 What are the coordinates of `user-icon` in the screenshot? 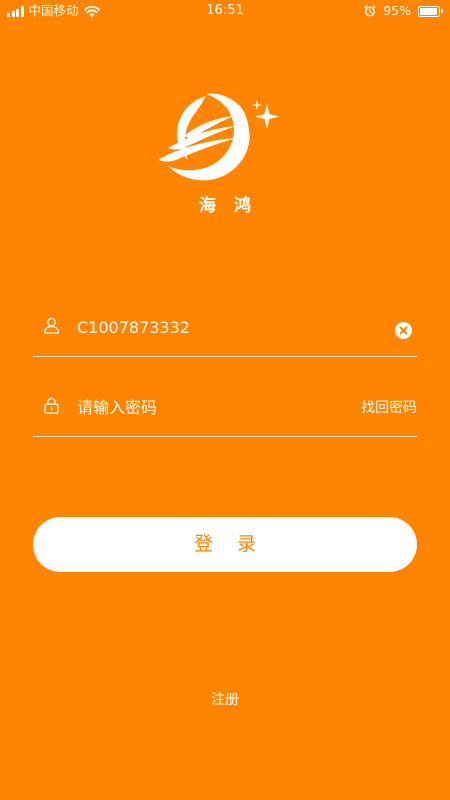 It's located at (51, 325).